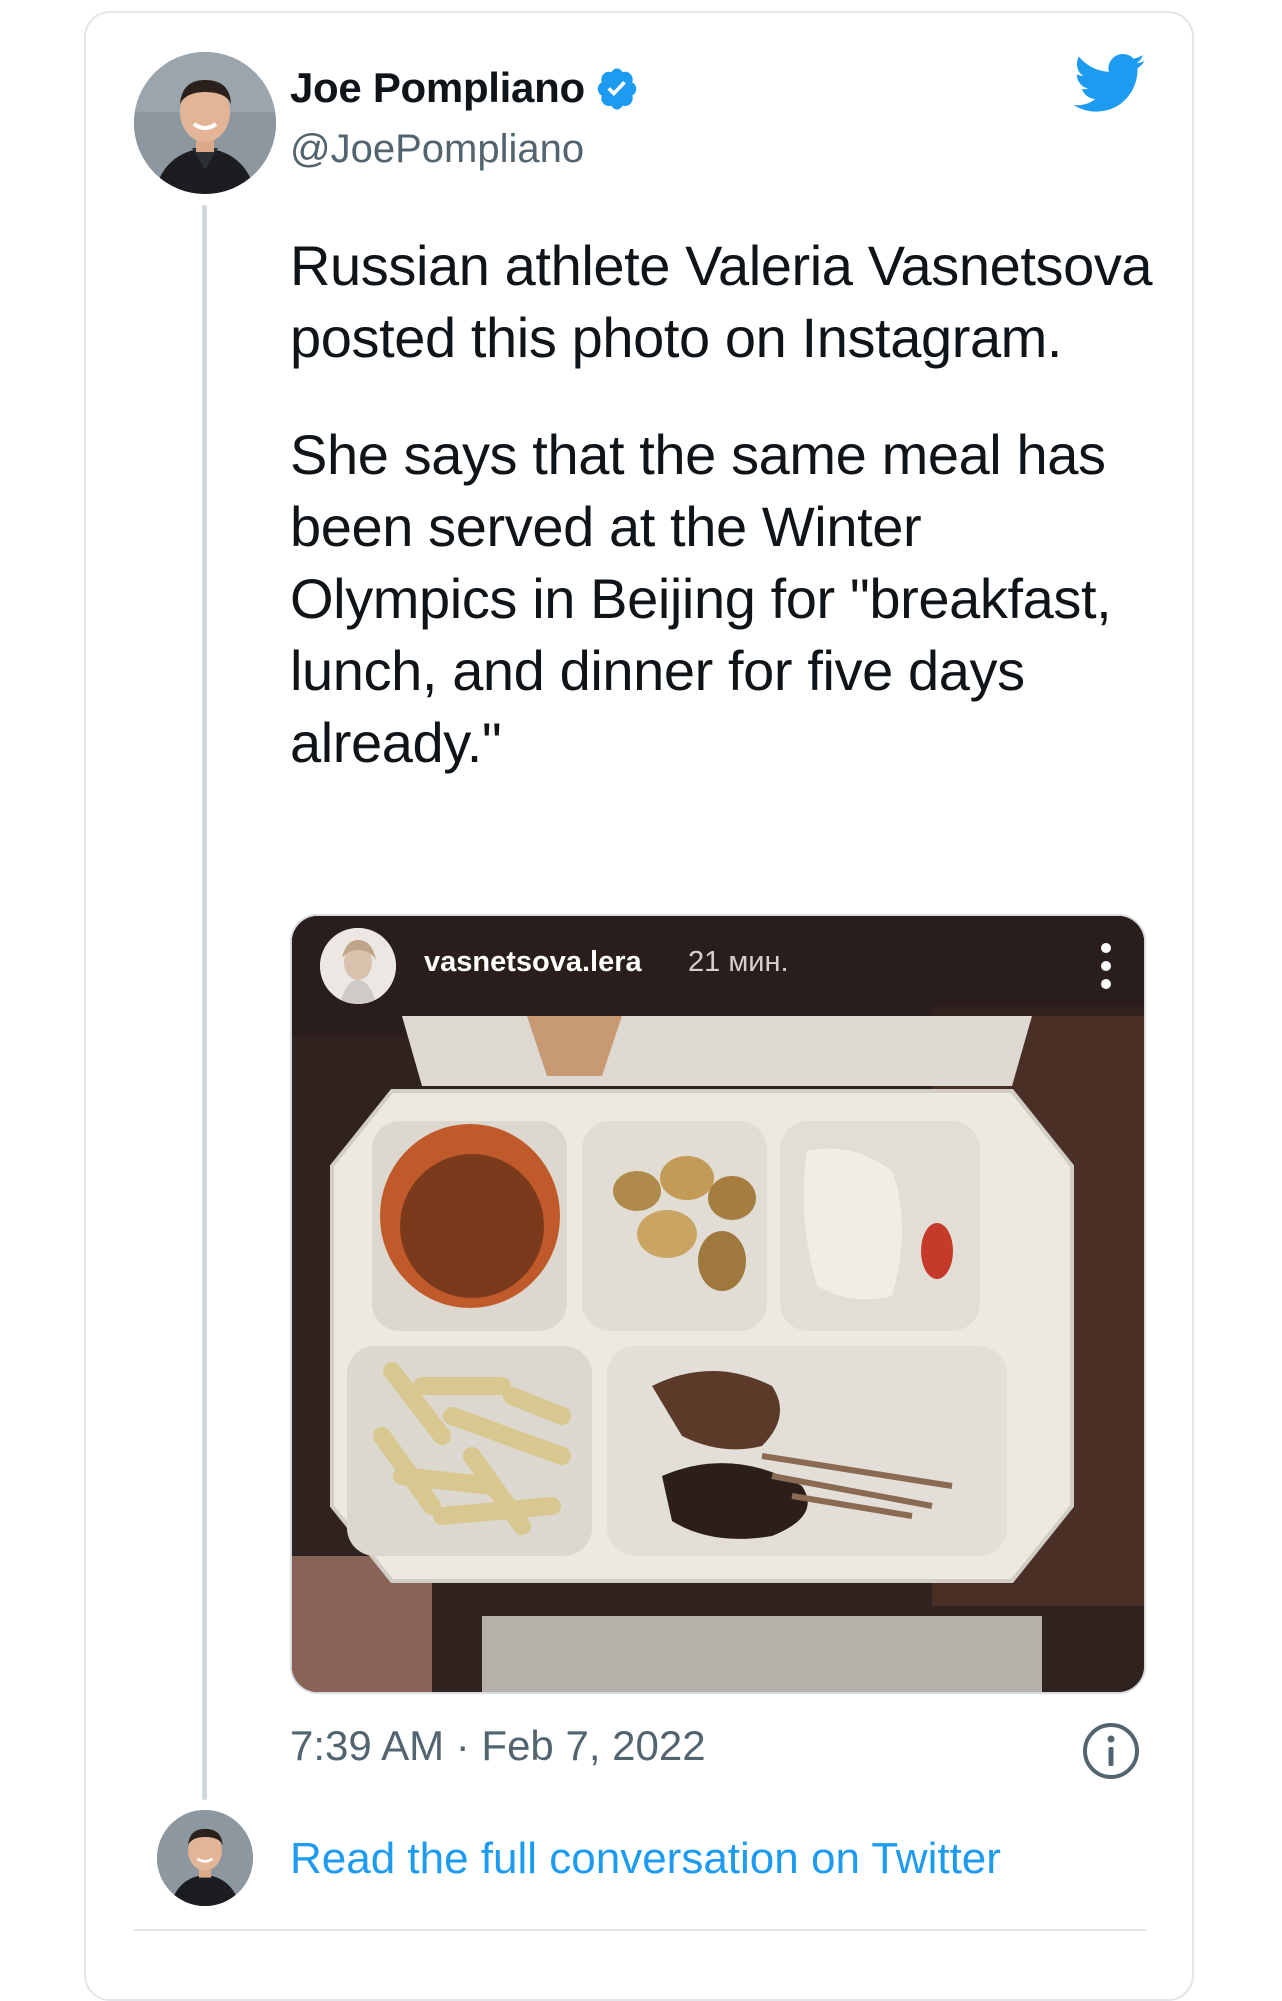 This screenshot has width=1282, height=2001. I want to click on author-avatar-small, so click(205, 1858).